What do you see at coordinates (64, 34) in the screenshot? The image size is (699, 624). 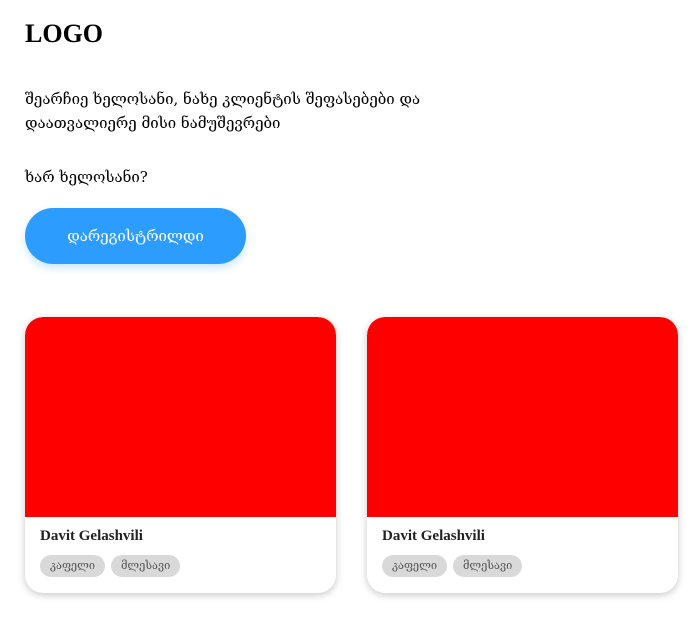 I see `logo: LOGO` at bounding box center [64, 34].